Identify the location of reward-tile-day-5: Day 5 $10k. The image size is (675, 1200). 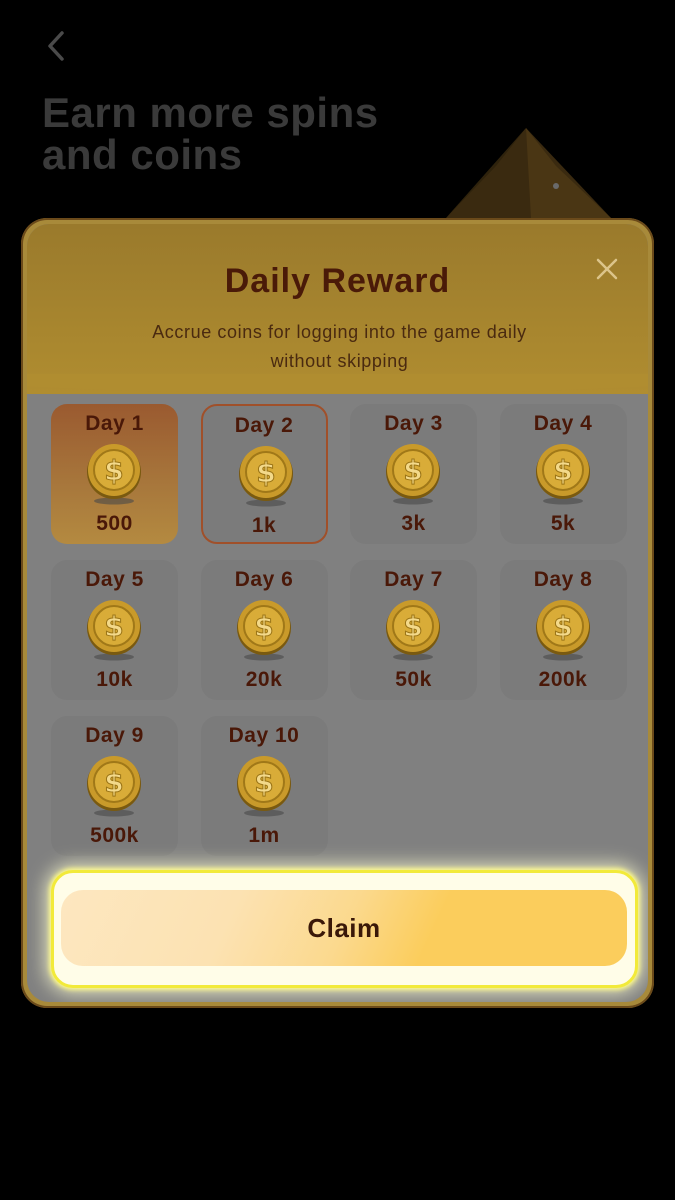
(114, 630).